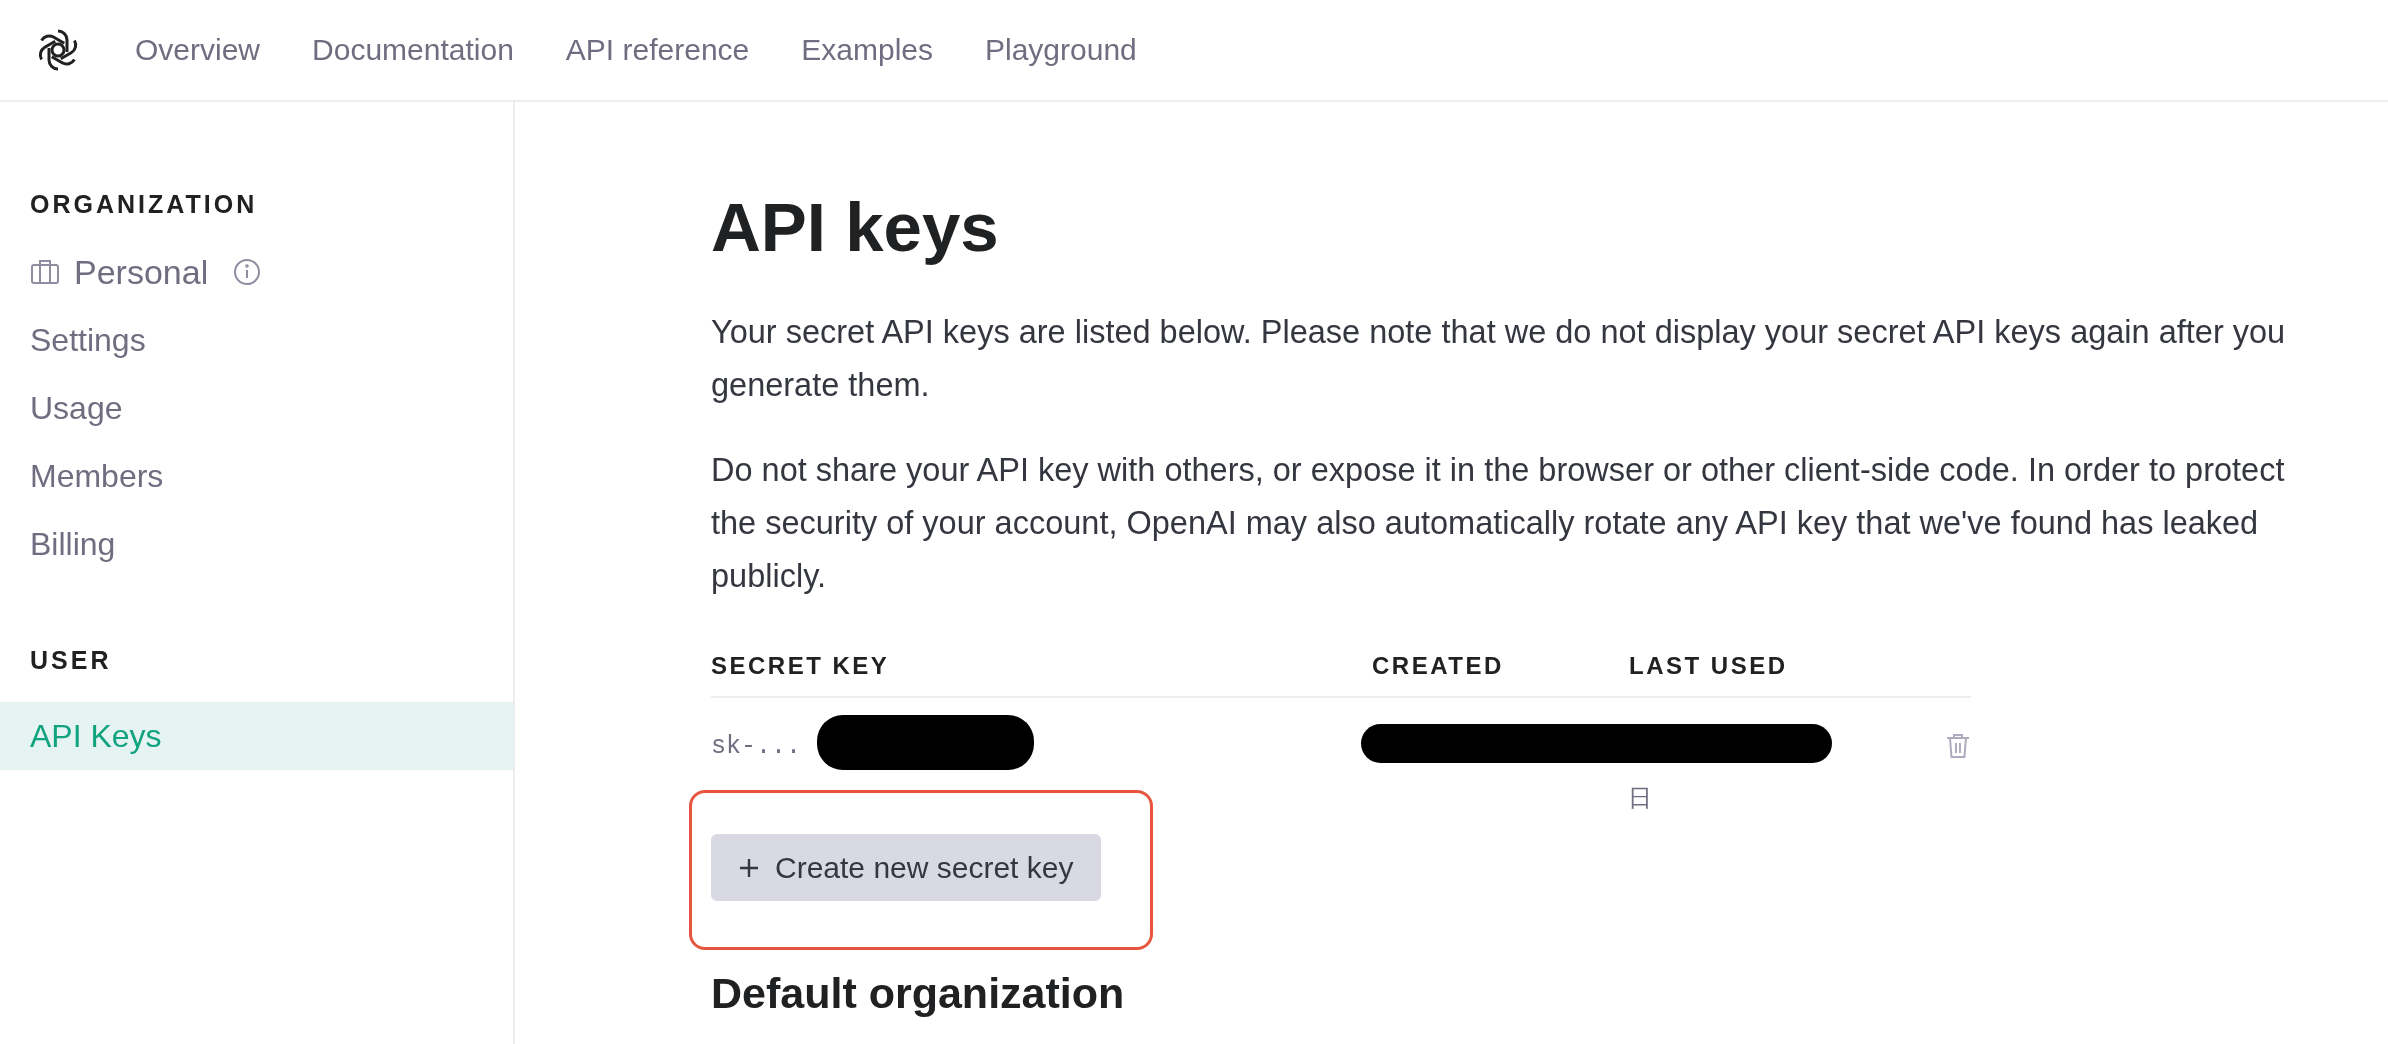 Image resolution: width=2388 pixels, height=1044 pixels. Describe the element at coordinates (256, 476) in the screenshot. I see `sidebar-item: Members` at that location.